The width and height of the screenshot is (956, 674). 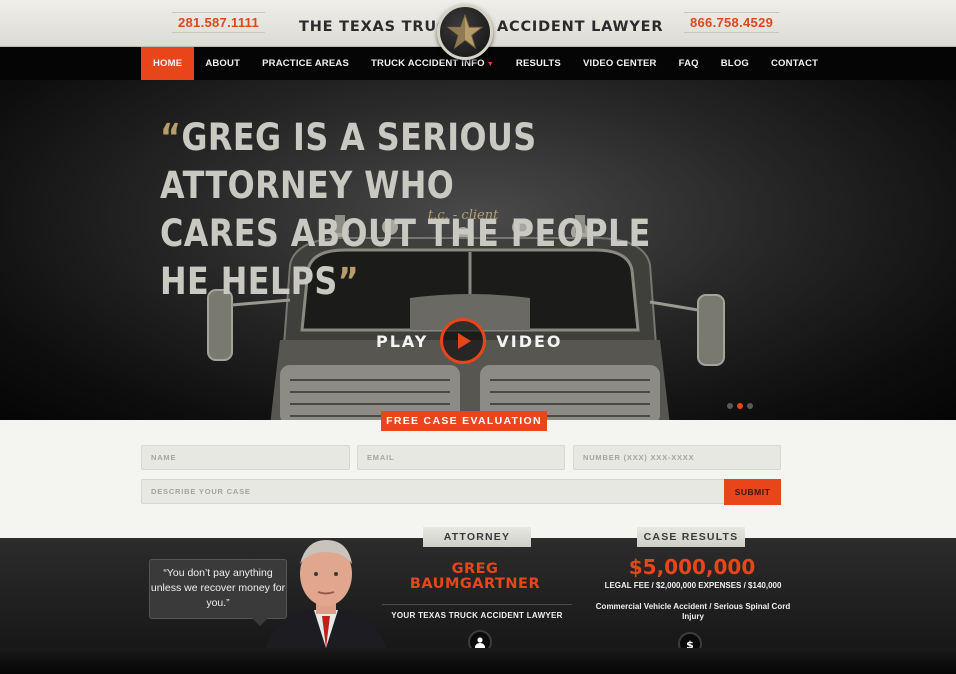 I want to click on name-field: NAME, so click(x=245, y=457).